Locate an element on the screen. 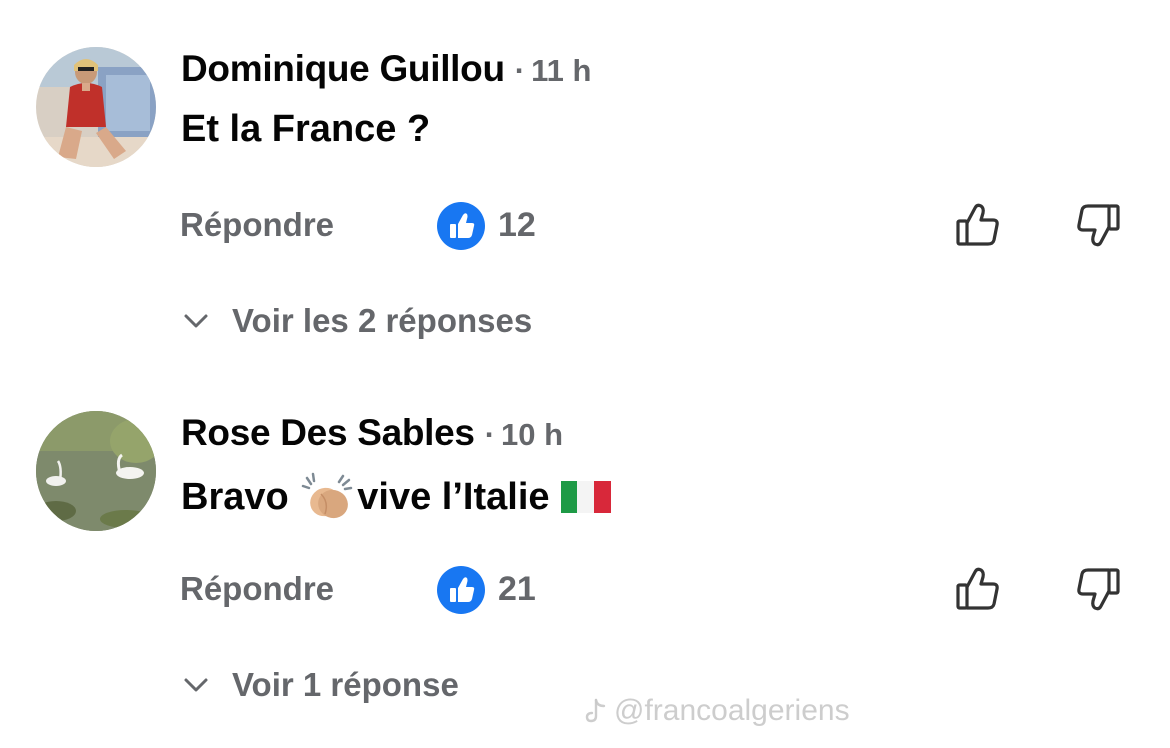 This screenshot has height=748, width=1170. tiktok-icon is located at coordinates (595, 710).